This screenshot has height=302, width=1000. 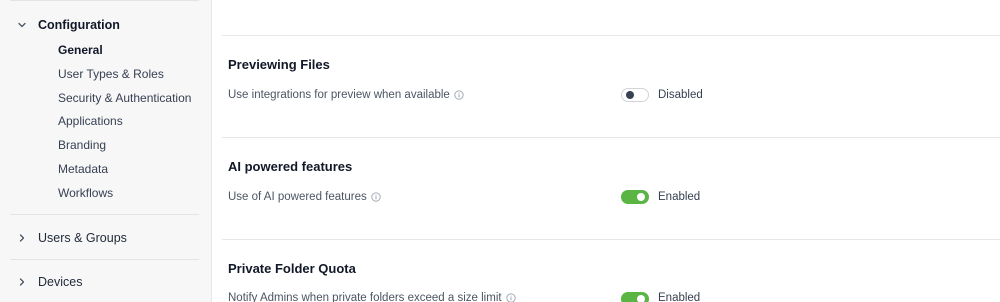 What do you see at coordinates (279, 64) in the screenshot?
I see `section-title-previewing-files: Previewing Files` at bounding box center [279, 64].